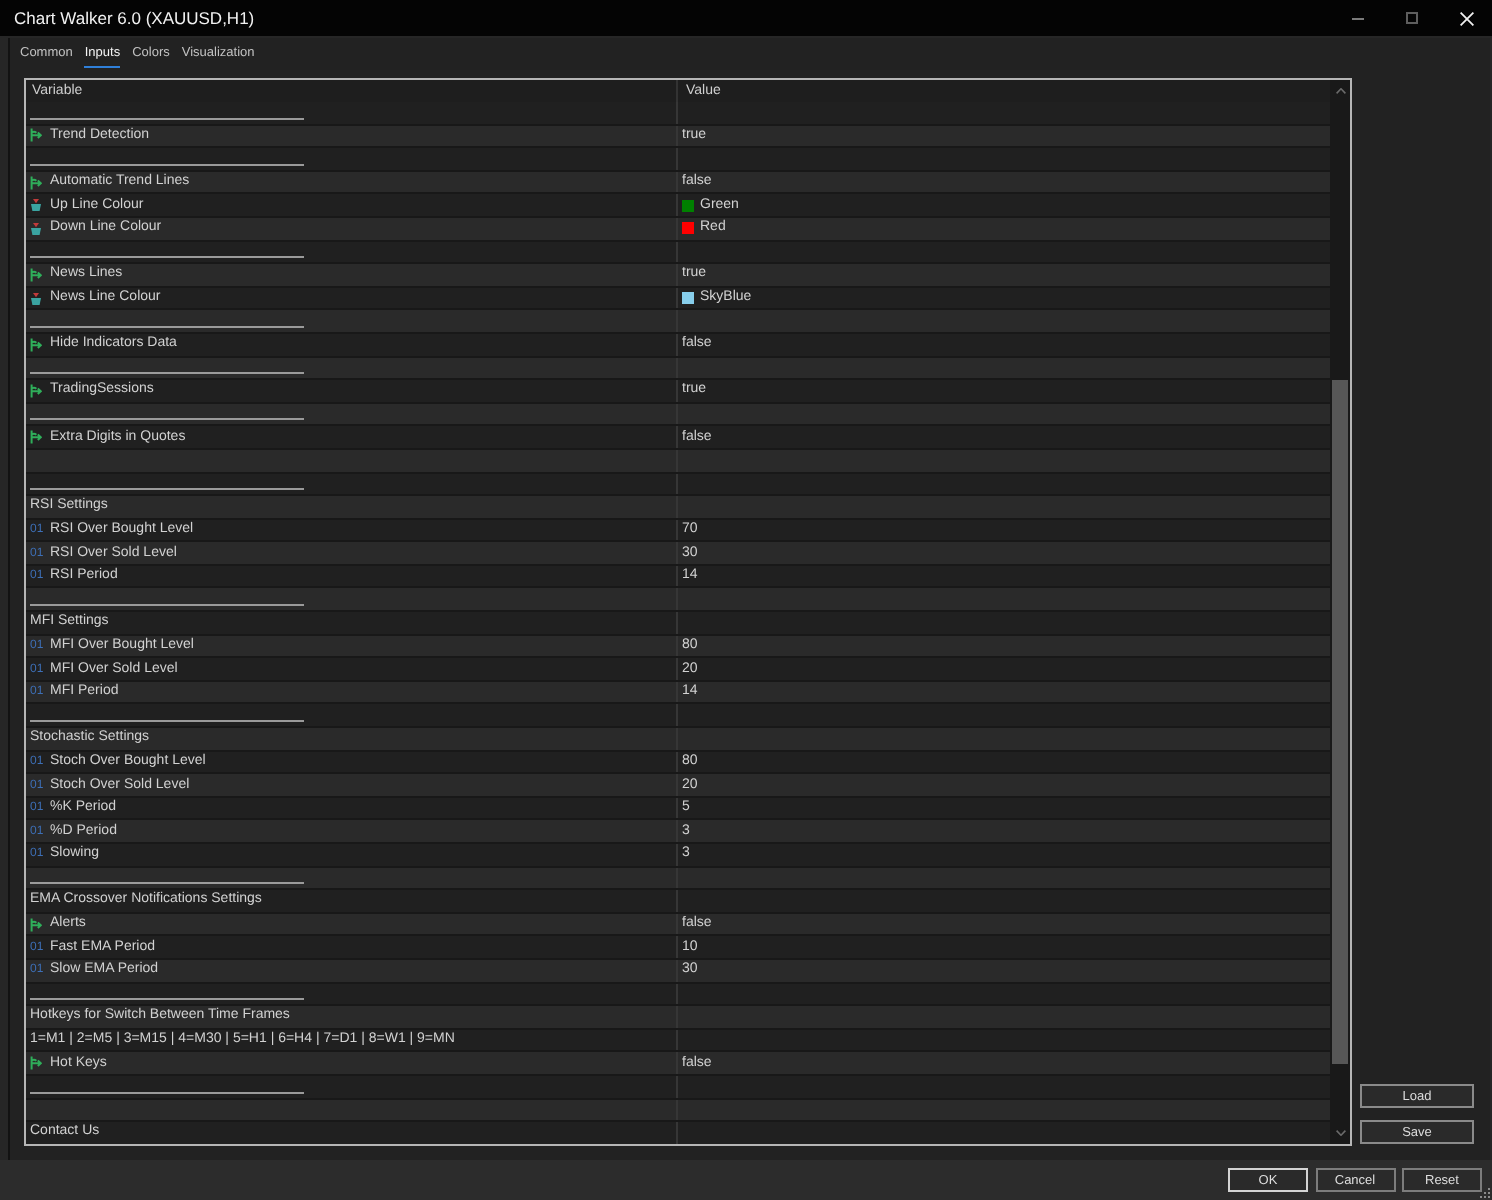 This screenshot has width=1492, height=1200. Describe the element at coordinates (1467, 18) in the screenshot. I see `close-icon` at that location.